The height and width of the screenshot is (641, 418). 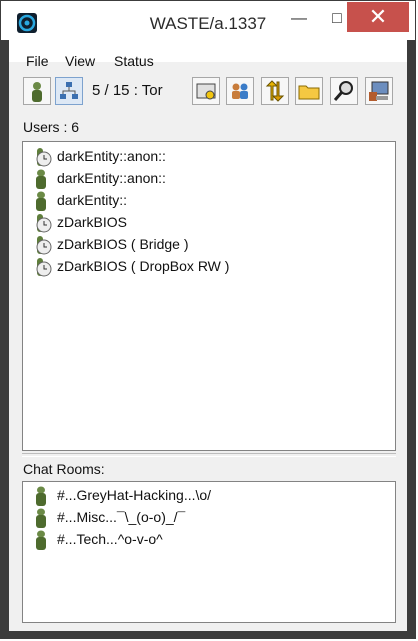 I want to click on users-button, so click(x=240, y=91).